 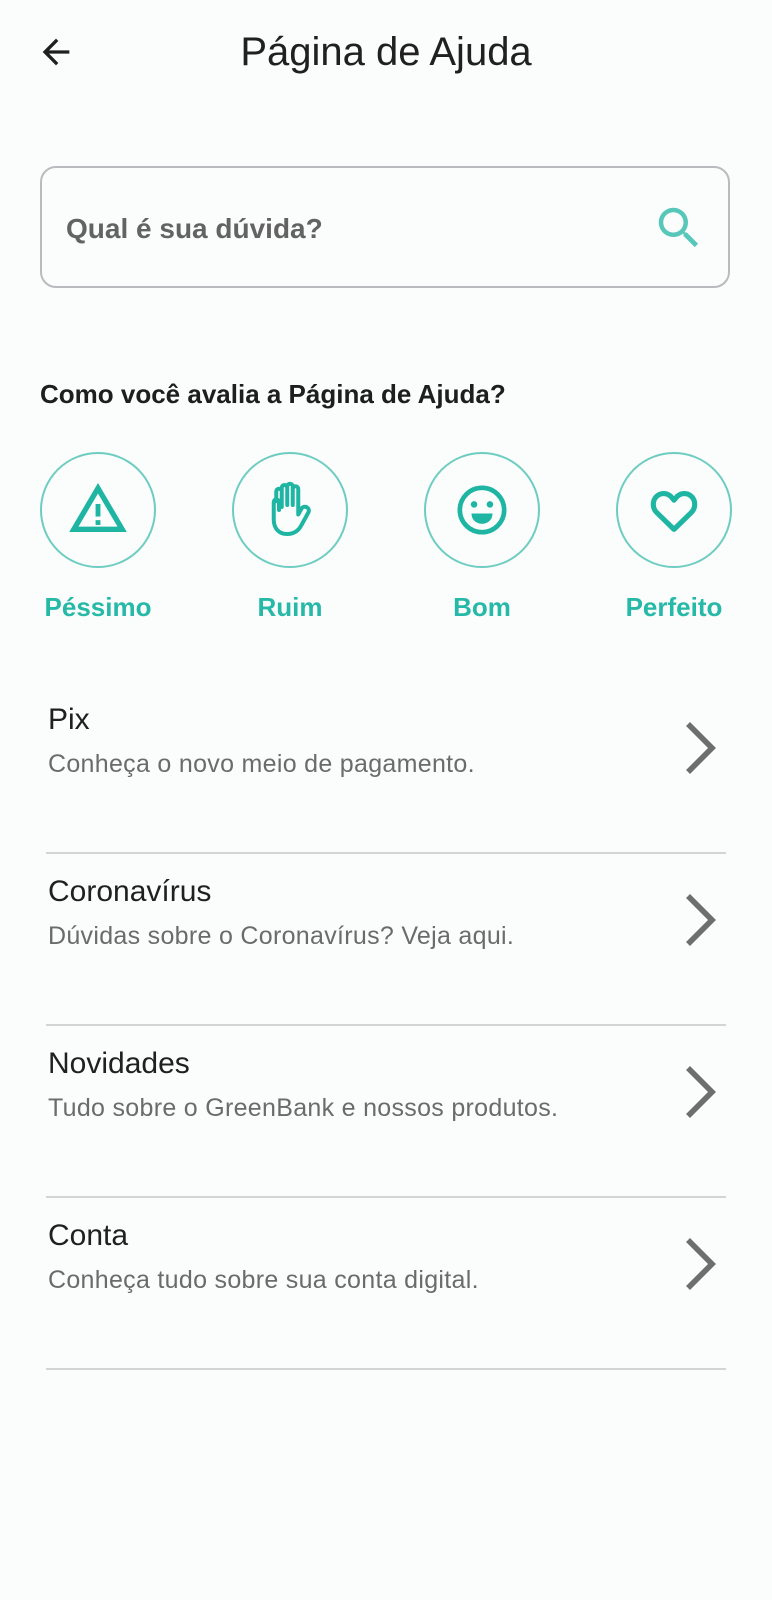 I want to click on help-topic-title: Conta, so click(x=88, y=1235).